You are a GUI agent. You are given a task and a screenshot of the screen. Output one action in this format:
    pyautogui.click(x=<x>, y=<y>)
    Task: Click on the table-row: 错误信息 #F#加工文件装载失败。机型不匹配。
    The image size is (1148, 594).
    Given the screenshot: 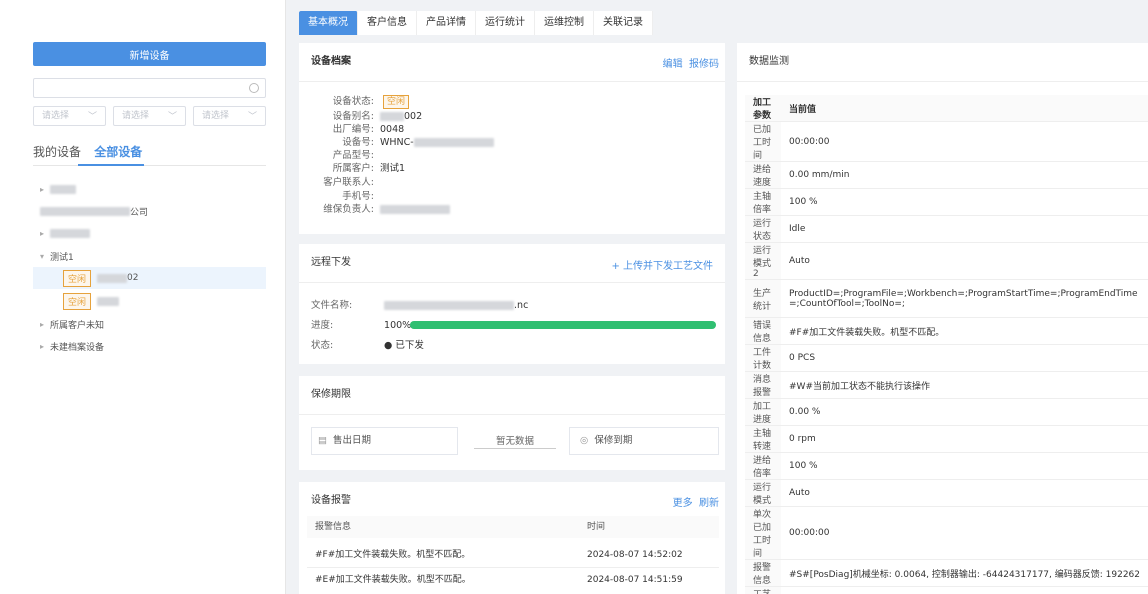 What is the action you would take?
    pyautogui.click(x=946, y=331)
    